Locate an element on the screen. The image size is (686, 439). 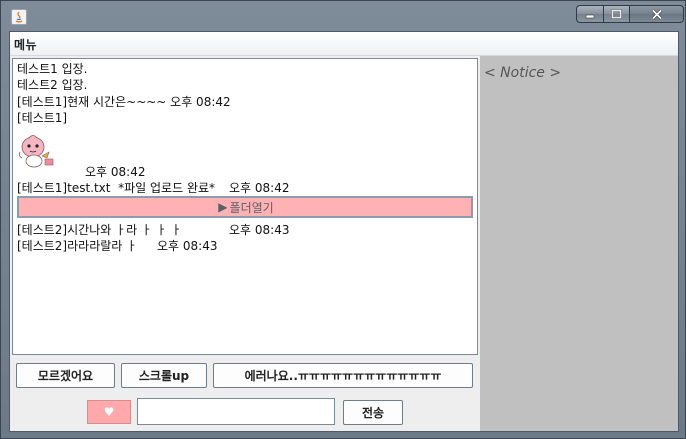
open-folder-button: ▶ 폴더열기 is located at coordinates (245, 207).